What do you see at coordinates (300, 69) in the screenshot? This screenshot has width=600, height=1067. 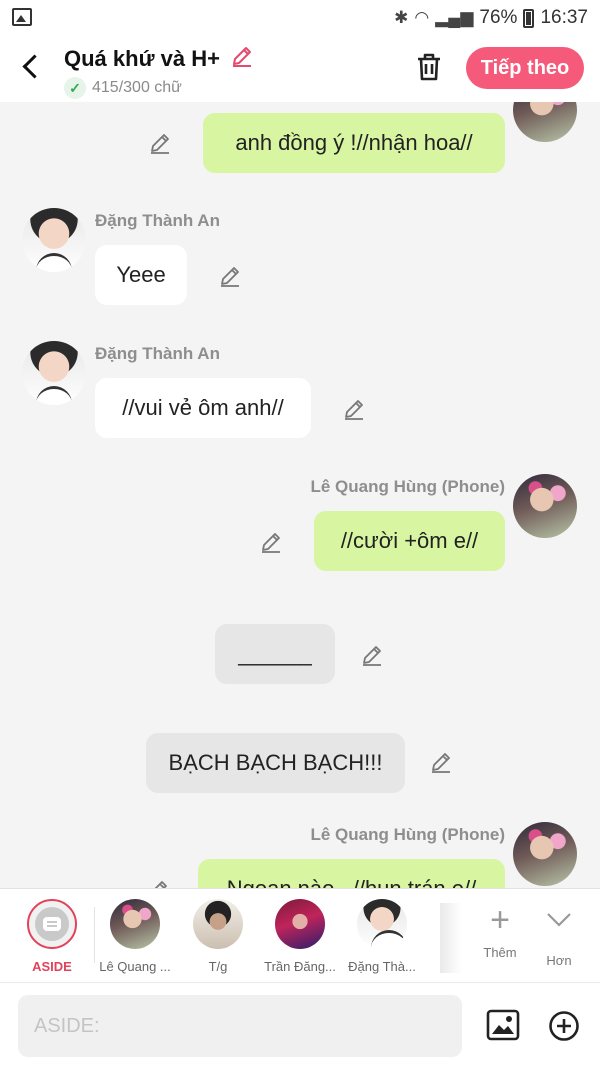 I see `header: Quá khứ và H+ ✓ 415/300 chữ Tiếp theo` at bounding box center [300, 69].